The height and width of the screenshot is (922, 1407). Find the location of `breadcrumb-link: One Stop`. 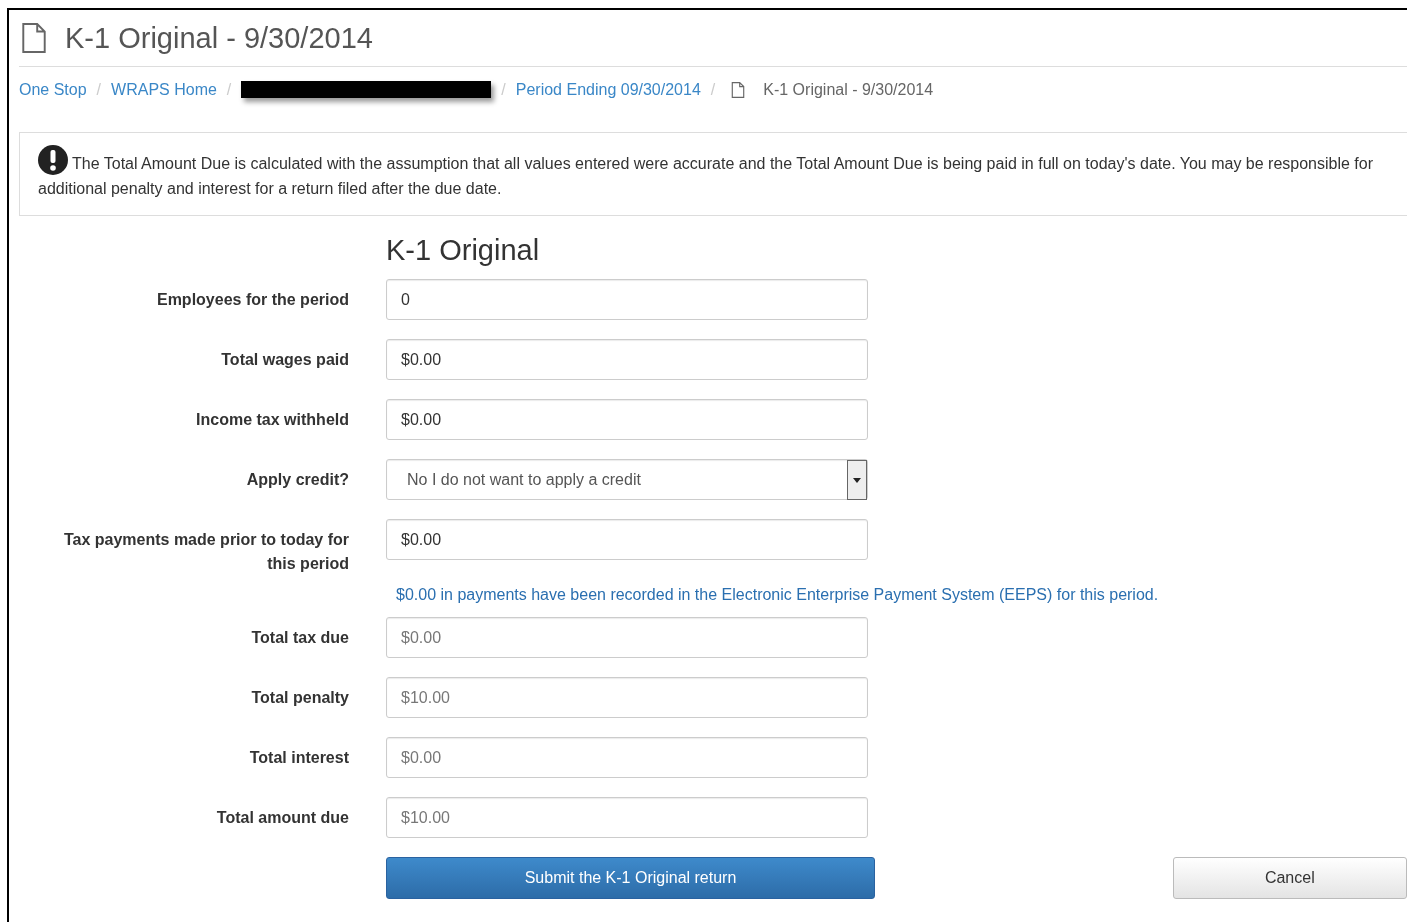

breadcrumb-link: One Stop is located at coordinates (53, 89).